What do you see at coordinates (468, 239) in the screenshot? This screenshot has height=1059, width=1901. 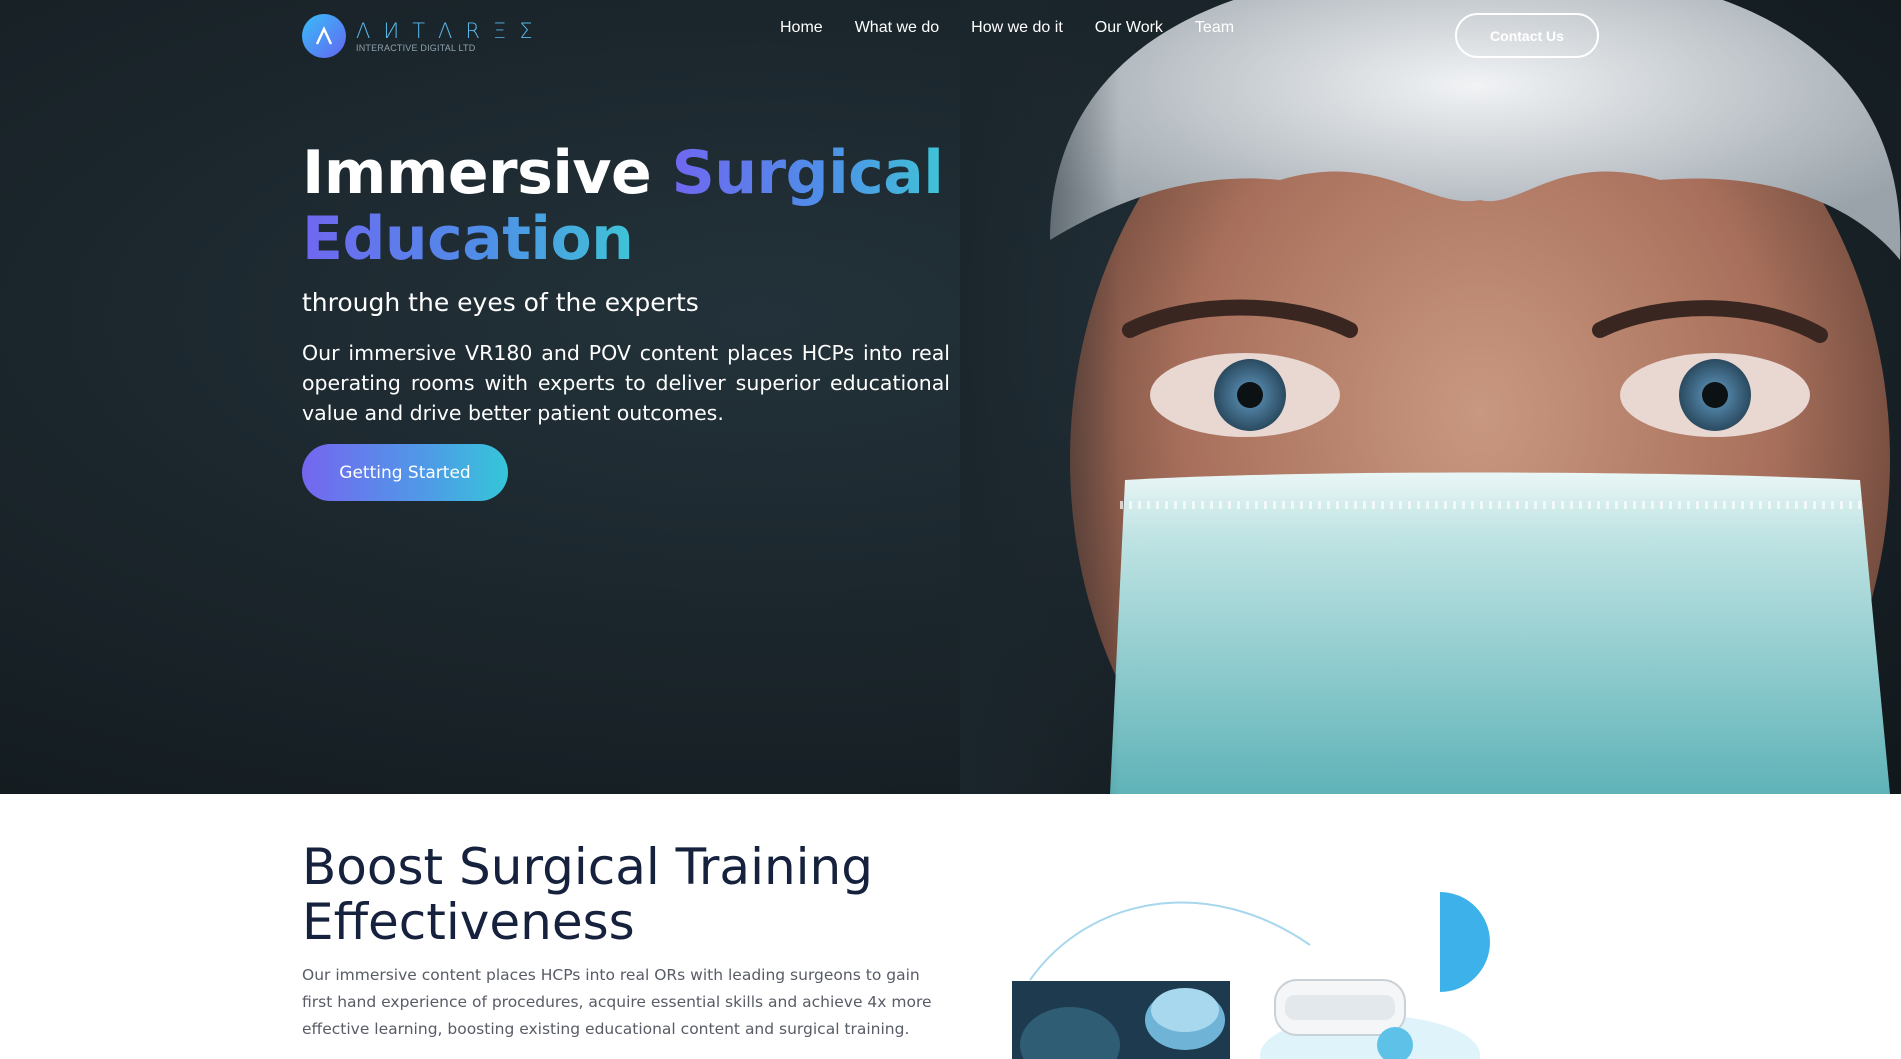 I see `hero-title-highlight-2: Education` at bounding box center [468, 239].